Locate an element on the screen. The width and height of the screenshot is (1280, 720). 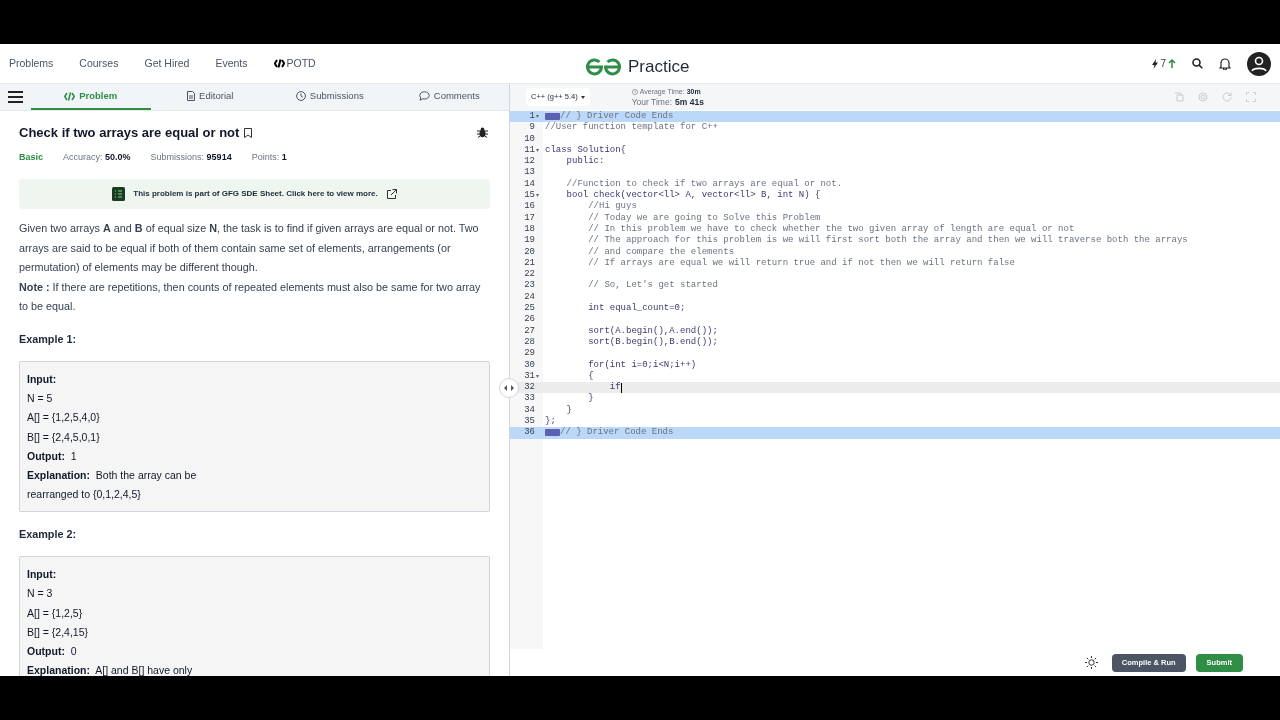
code-text: // So, Let's get started is located at coordinates (652, 286).